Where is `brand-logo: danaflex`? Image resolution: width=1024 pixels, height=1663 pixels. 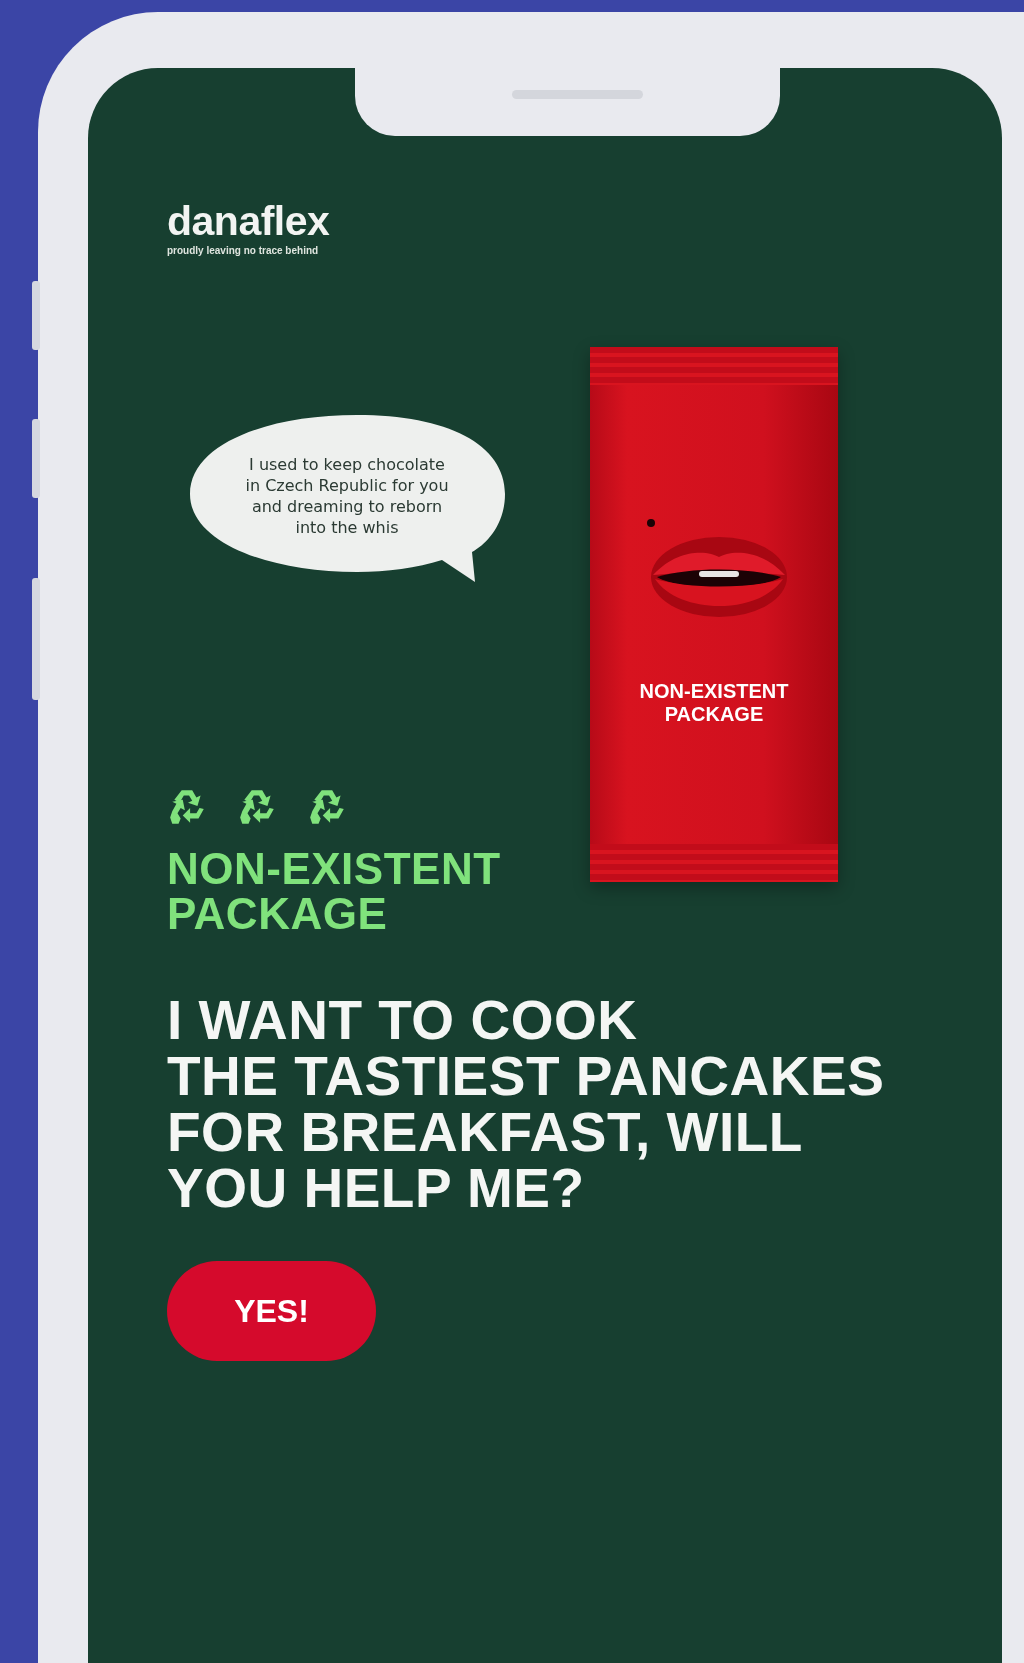 brand-logo: danaflex is located at coordinates (248, 221).